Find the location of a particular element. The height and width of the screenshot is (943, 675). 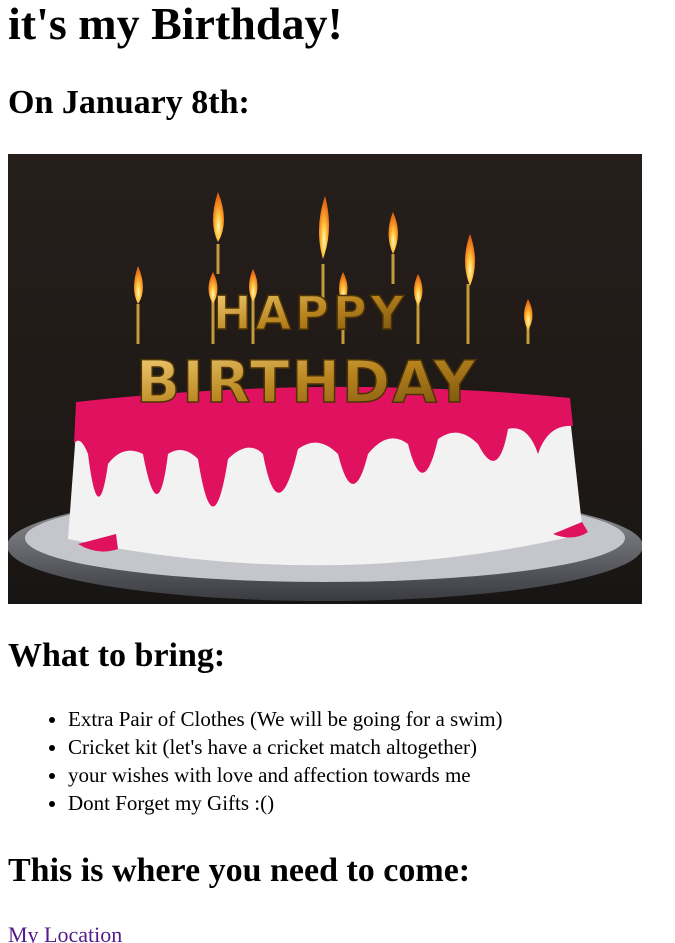

what-to-bring-heading: What to bring: is located at coordinates (117, 655).